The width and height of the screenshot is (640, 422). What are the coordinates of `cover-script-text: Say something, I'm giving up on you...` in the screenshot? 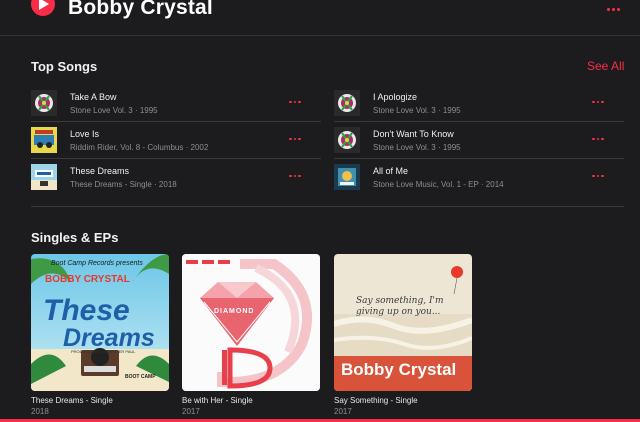 It's located at (400, 306).